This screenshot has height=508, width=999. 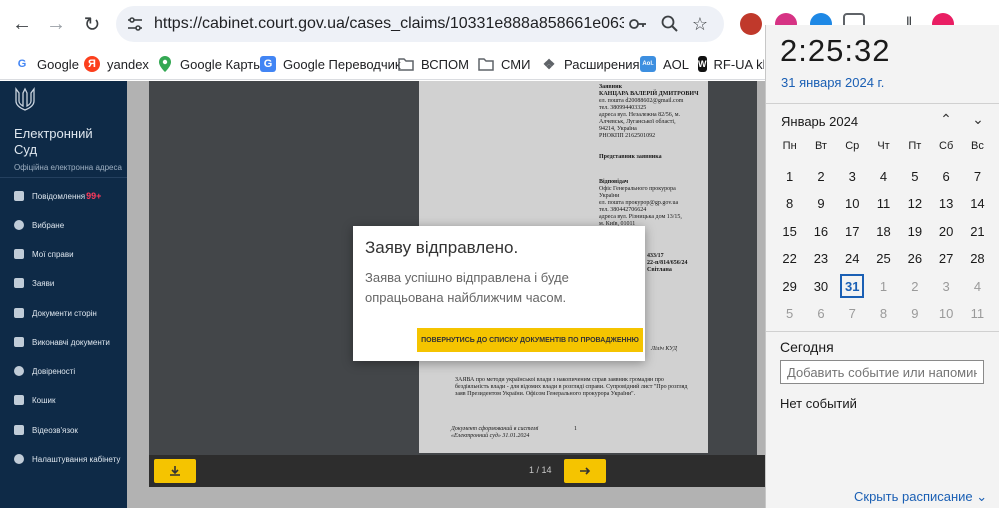 What do you see at coordinates (977, 314) in the screenshot?
I see `calendar-day-next-month: 11` at bounding box center [977, 314].